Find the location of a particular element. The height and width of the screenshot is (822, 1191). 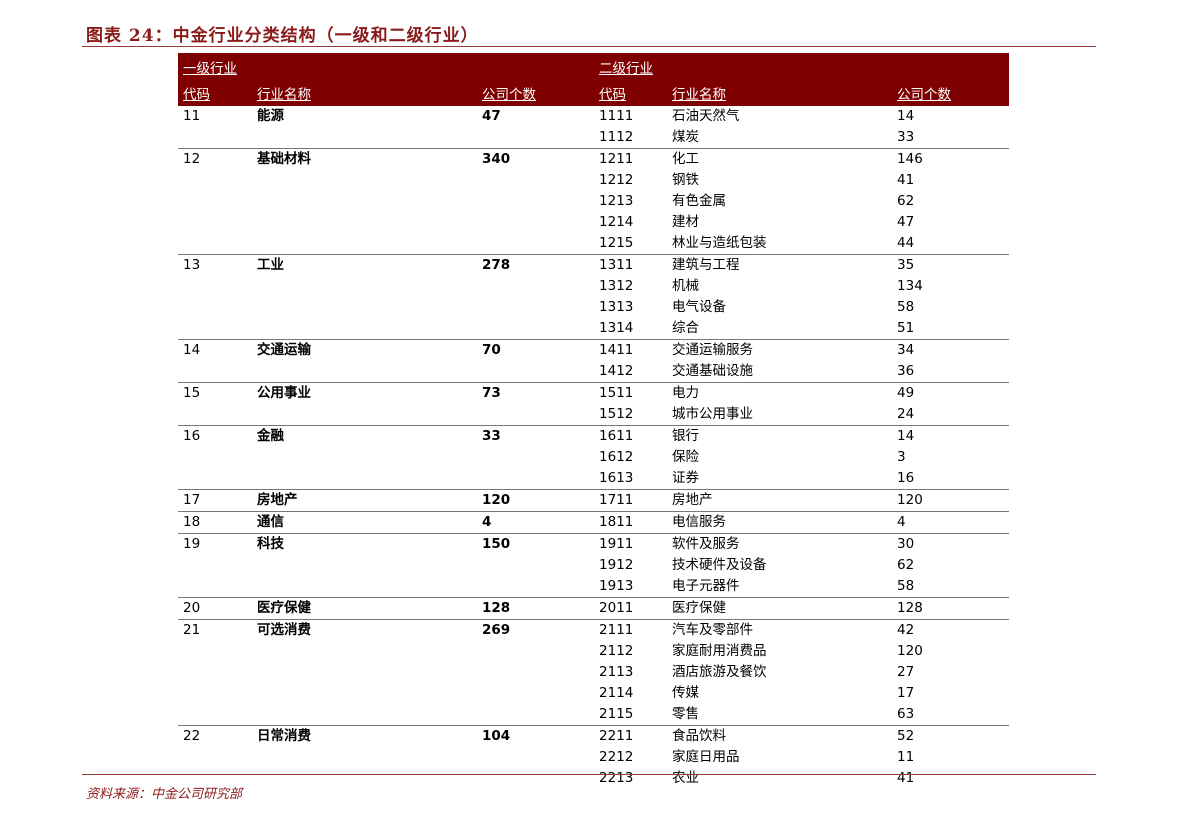

level1-count: 33 is located at coordinates (491, 436).